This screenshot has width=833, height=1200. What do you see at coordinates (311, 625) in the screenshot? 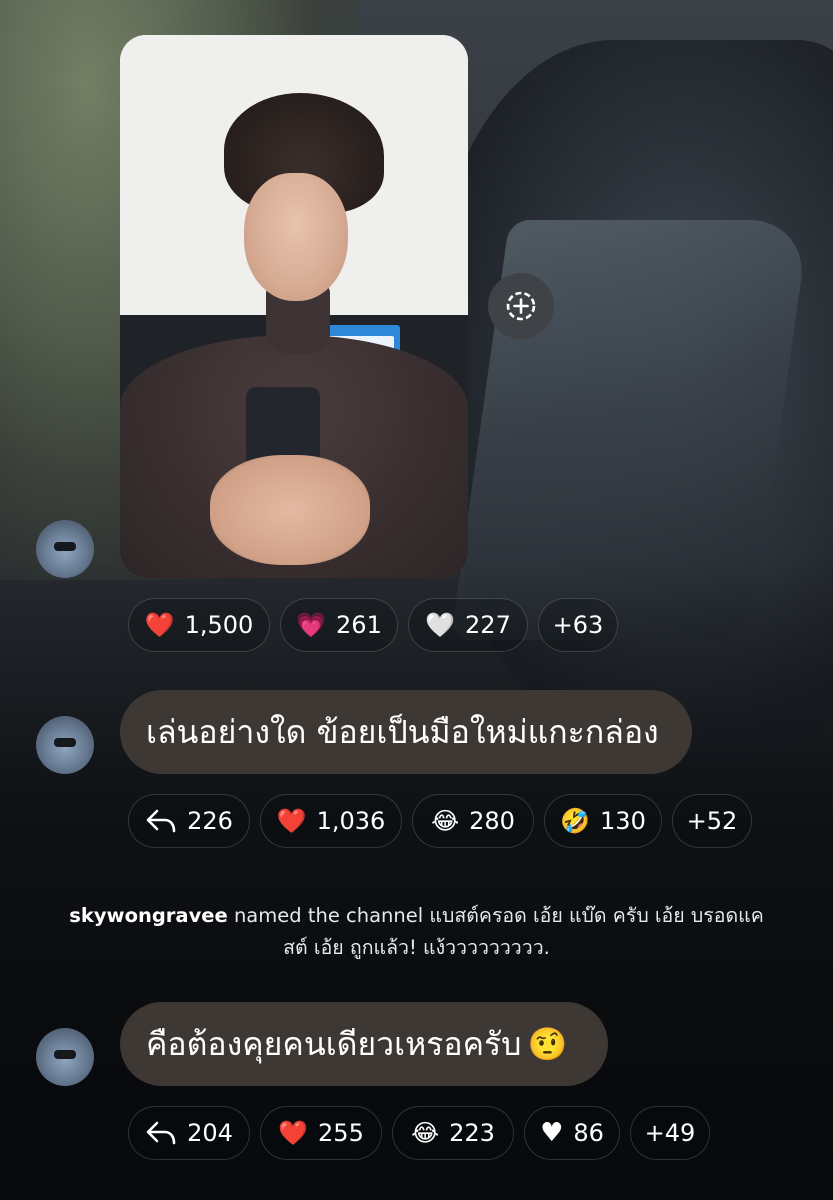
I see `pink-heart-icon: 💗` at bounding box center [311, 625].